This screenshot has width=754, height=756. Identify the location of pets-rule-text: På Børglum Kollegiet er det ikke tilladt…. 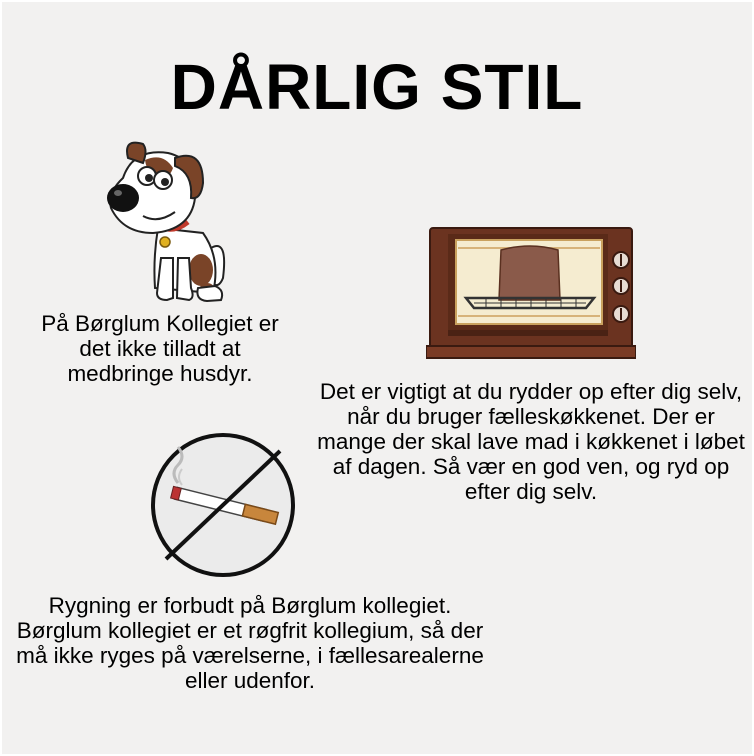
(160, 348).